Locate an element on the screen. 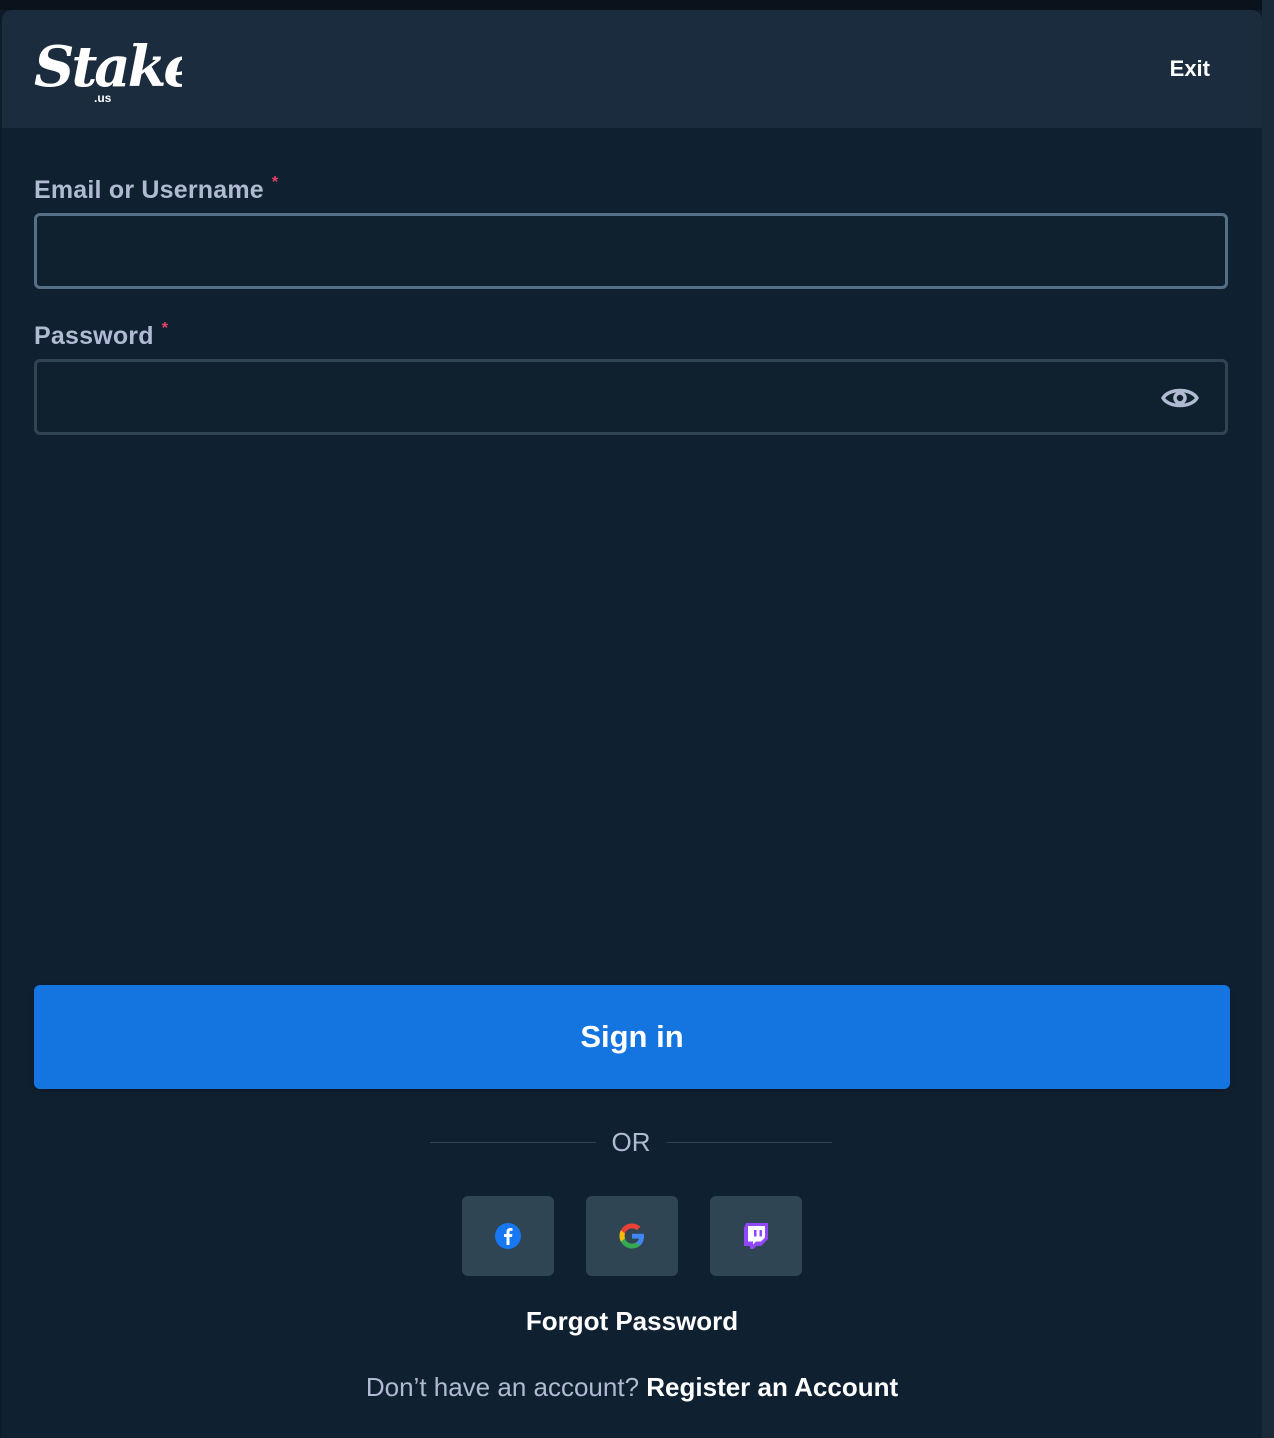 Image resolution: width=1274 pixels, height=1438 pixels. email-input is located at coordinates (631, 251).